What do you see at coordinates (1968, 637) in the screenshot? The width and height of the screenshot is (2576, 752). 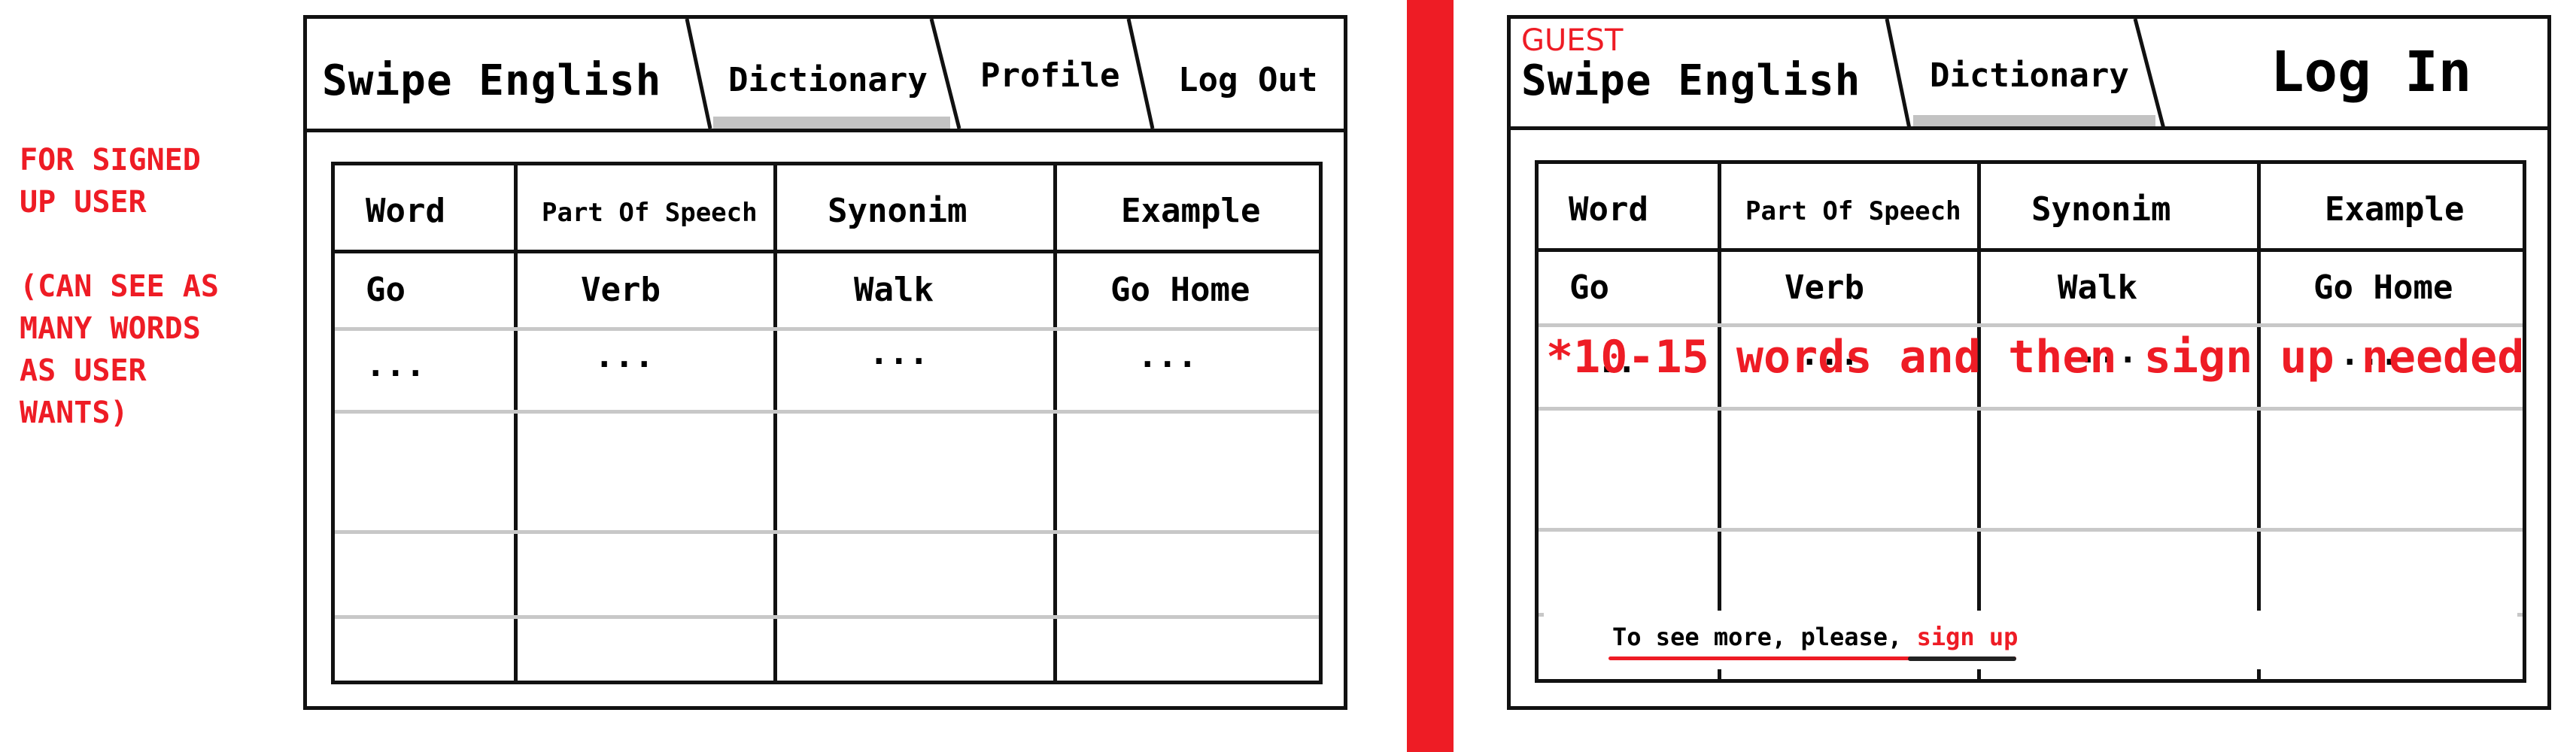 I see `sign-up-link: sign up` at bounding box center [1968, 637].